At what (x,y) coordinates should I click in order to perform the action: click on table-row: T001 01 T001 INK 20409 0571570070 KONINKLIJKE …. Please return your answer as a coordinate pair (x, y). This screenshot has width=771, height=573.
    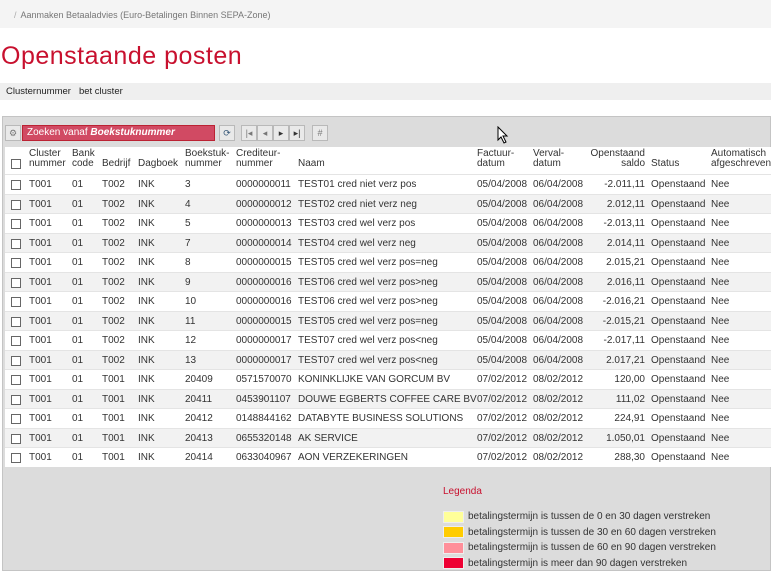
    Looking at the image, I should click on (388, 379).